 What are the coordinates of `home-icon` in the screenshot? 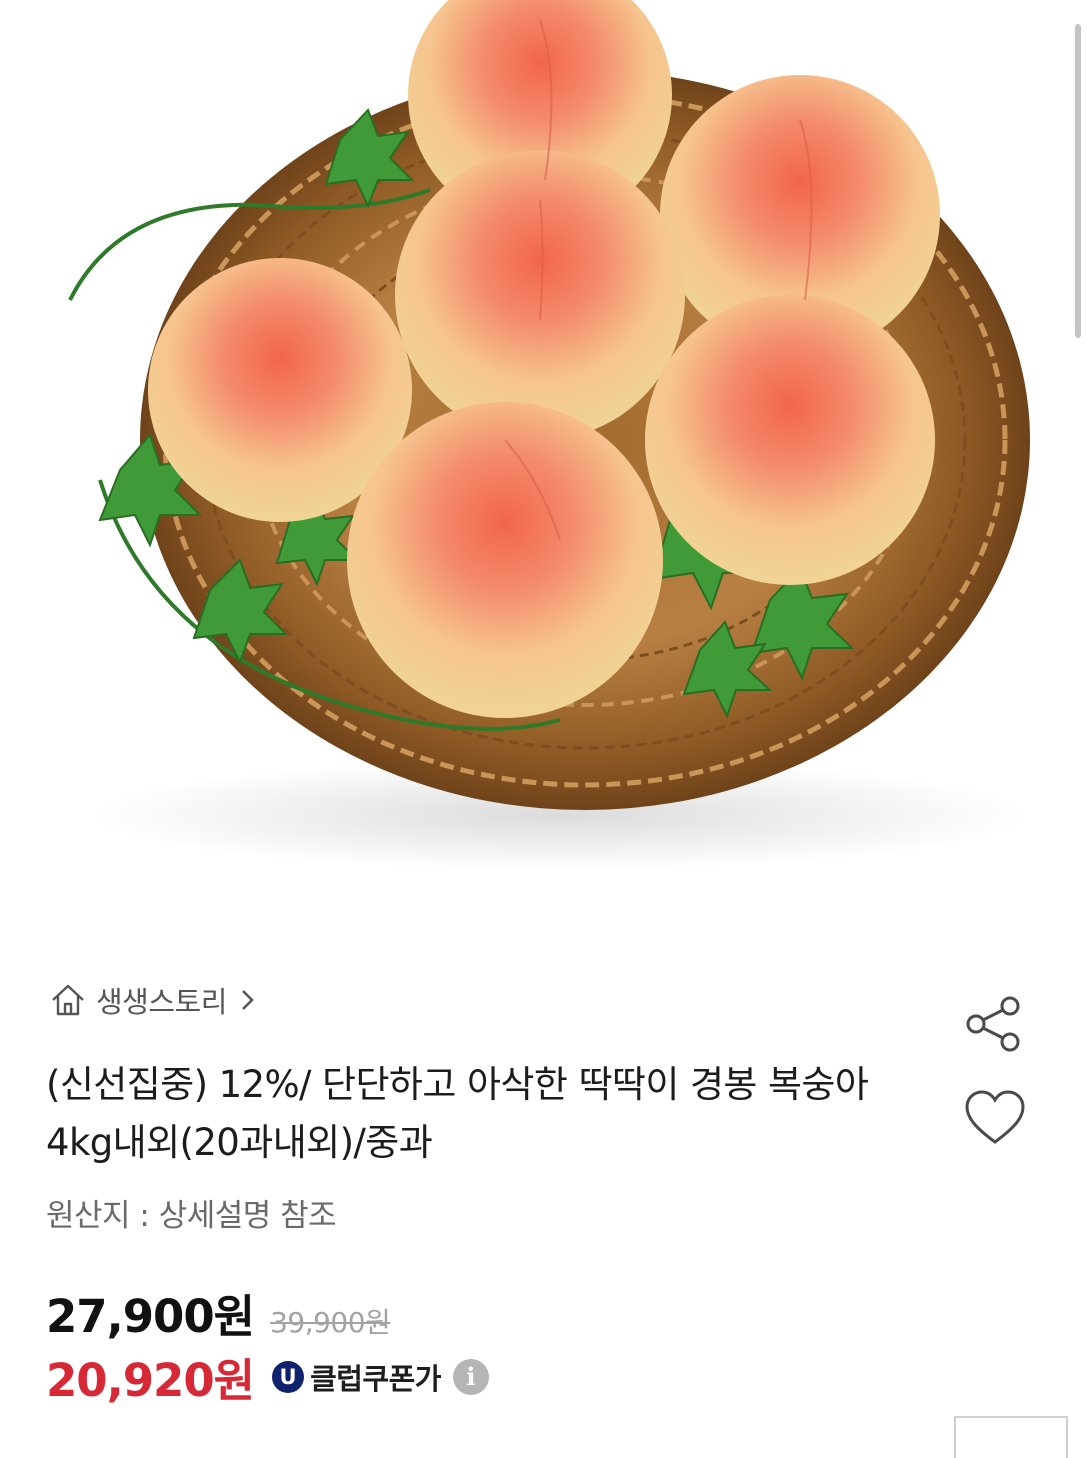 It's located at (68, 1000).